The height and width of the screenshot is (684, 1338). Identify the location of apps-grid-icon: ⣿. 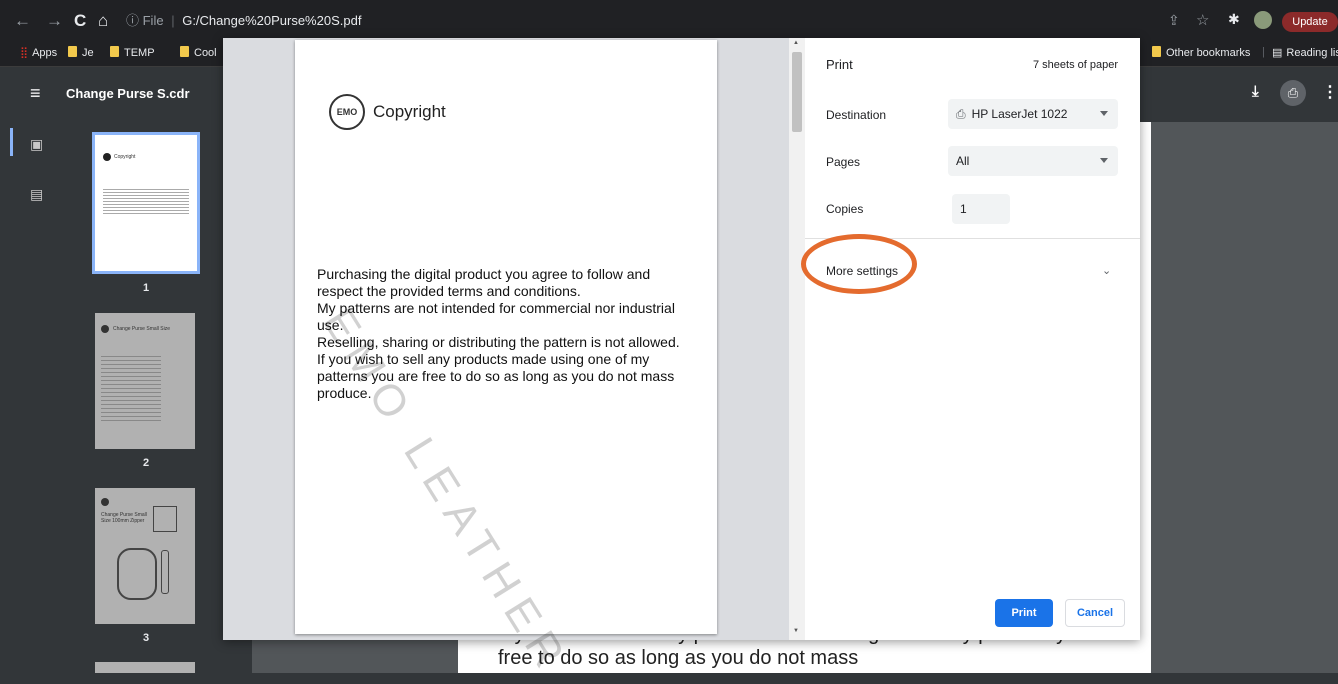
(24, 53).